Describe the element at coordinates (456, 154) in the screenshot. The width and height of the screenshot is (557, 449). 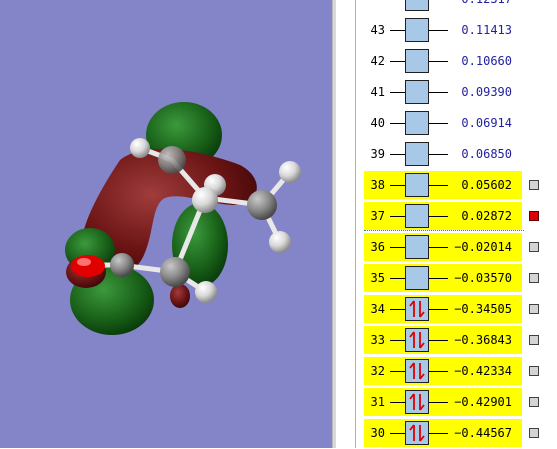
I see `mo-row: 39 0.06850` at that location.